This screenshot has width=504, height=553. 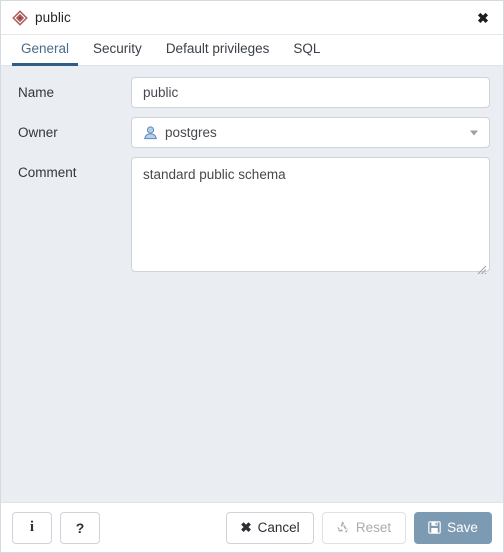 What do you see at coordinates (38, 132) in the screenshot?
I see `owner-label: Owner` at bounding box center [38, 132].